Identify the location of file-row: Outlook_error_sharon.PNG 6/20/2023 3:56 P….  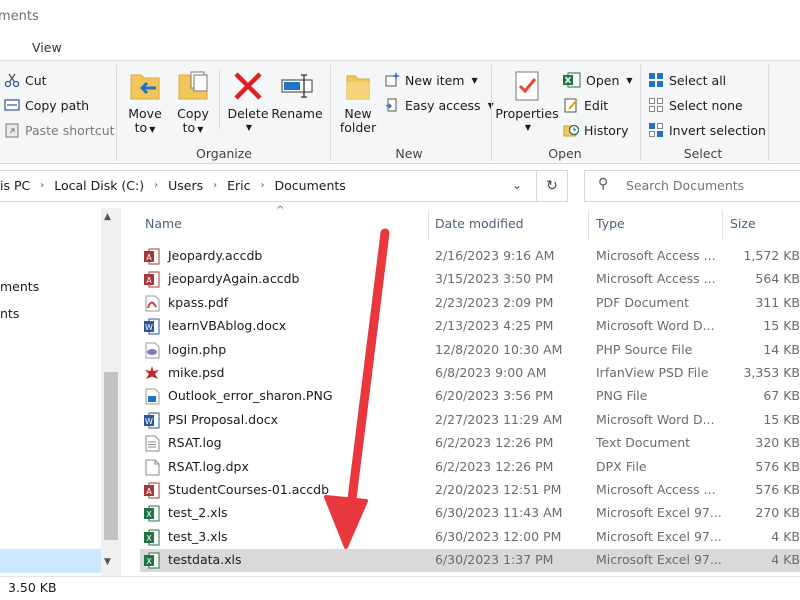
(470, 396).